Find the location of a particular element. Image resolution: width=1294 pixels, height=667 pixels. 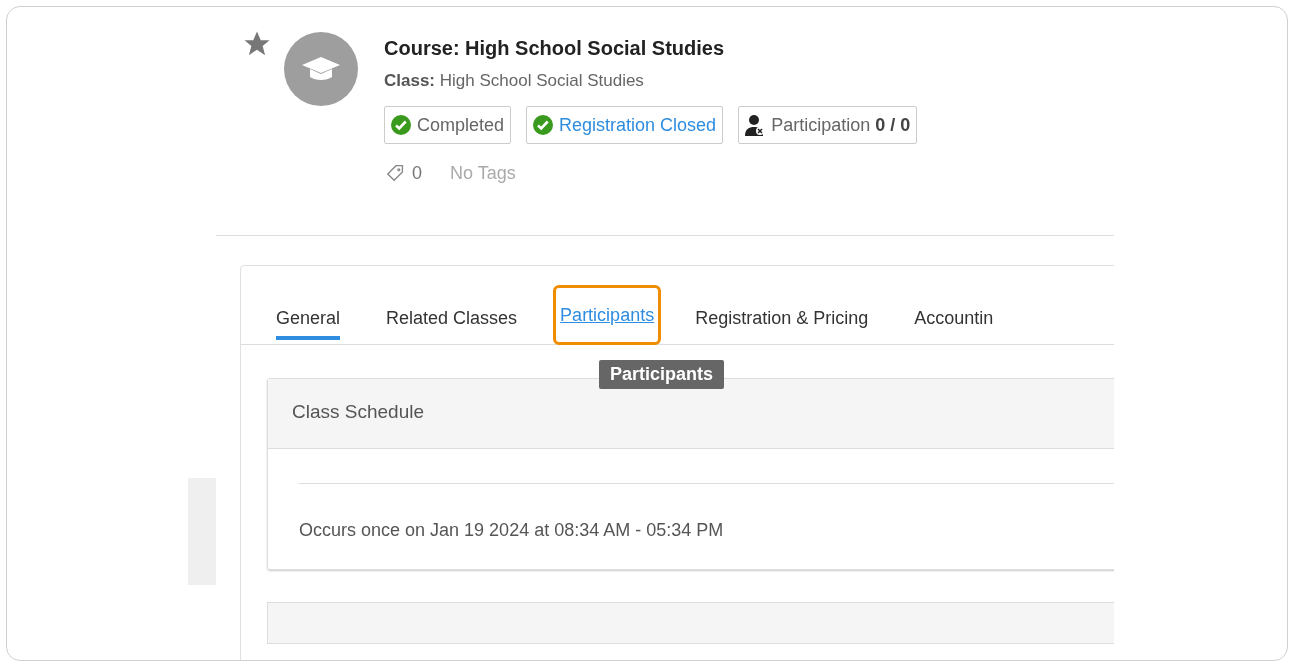

class-name: Class: High School Social Studies is located at coordinates (514, 81).